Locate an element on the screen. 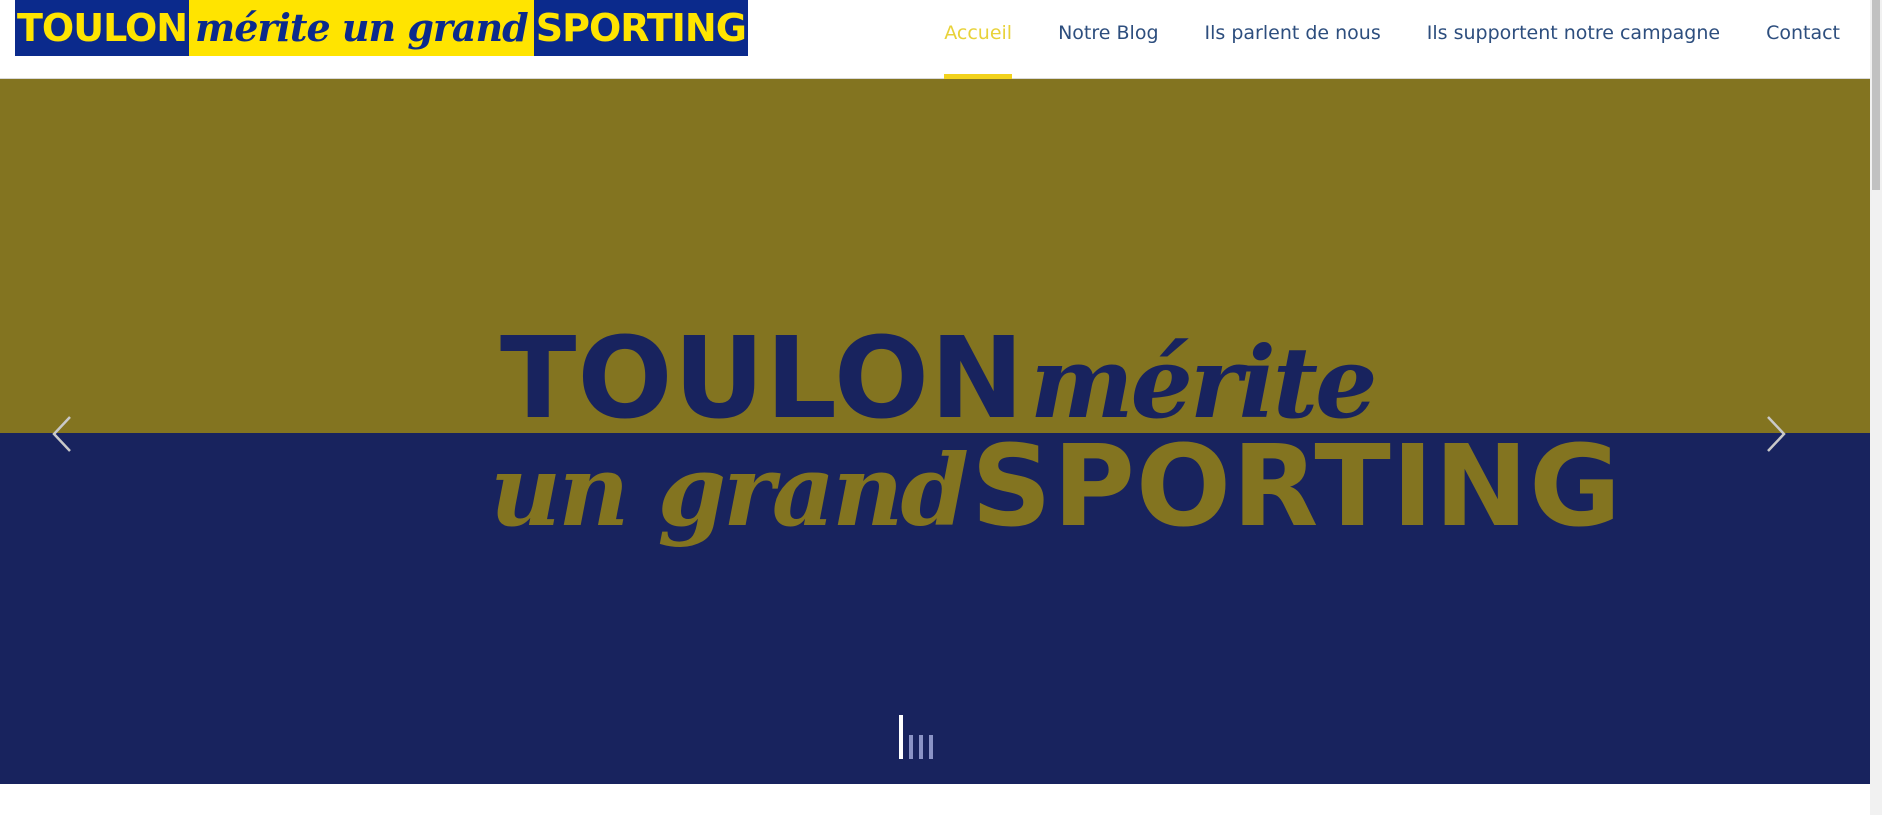 This screenshot has width=1882, height=815. nav-item-ils-supportent: Ils supportent notre campagne is located at coordinates (1573, 39).